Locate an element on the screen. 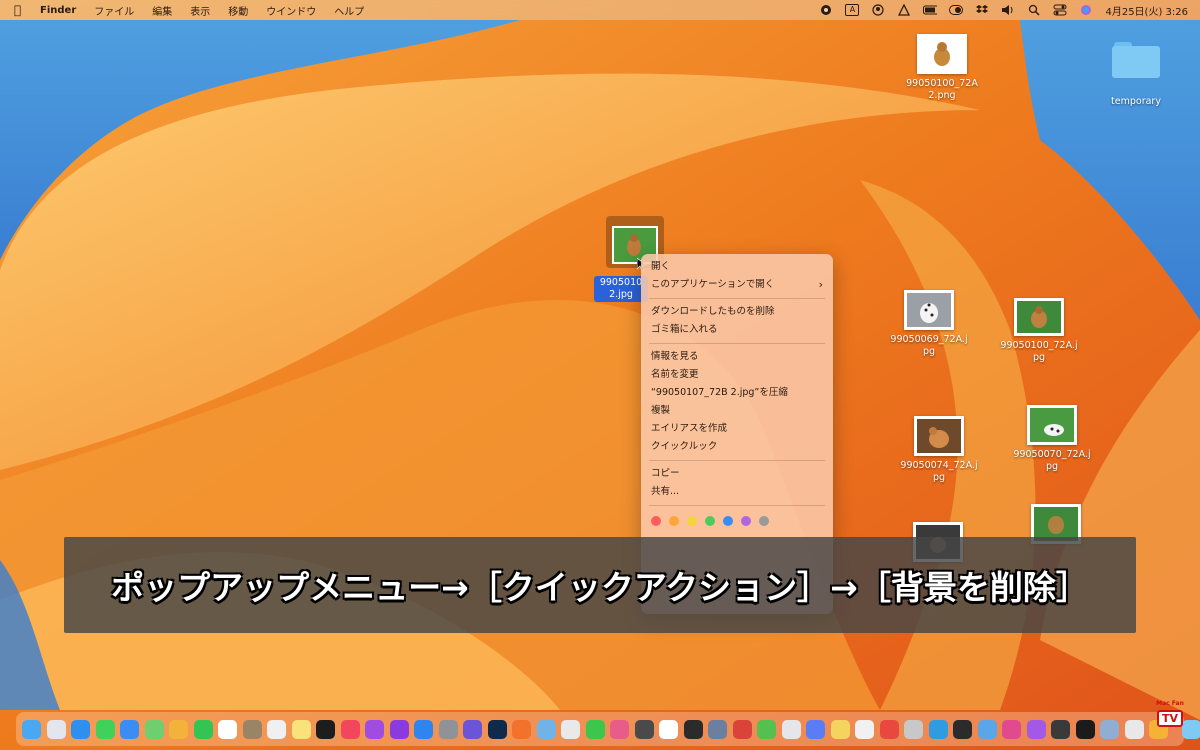 Image resolution: width=1200 pixels, height=750 pixels. menu-app-name: Finder is located at coordinates (58, 10).